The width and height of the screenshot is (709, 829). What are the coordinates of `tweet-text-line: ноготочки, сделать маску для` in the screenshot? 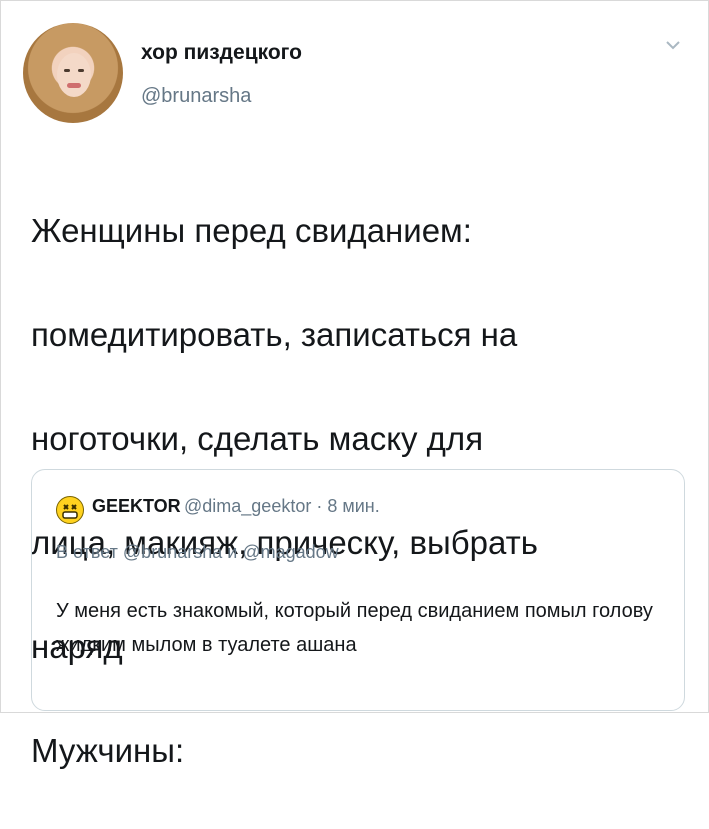 It's located at (257, 438).